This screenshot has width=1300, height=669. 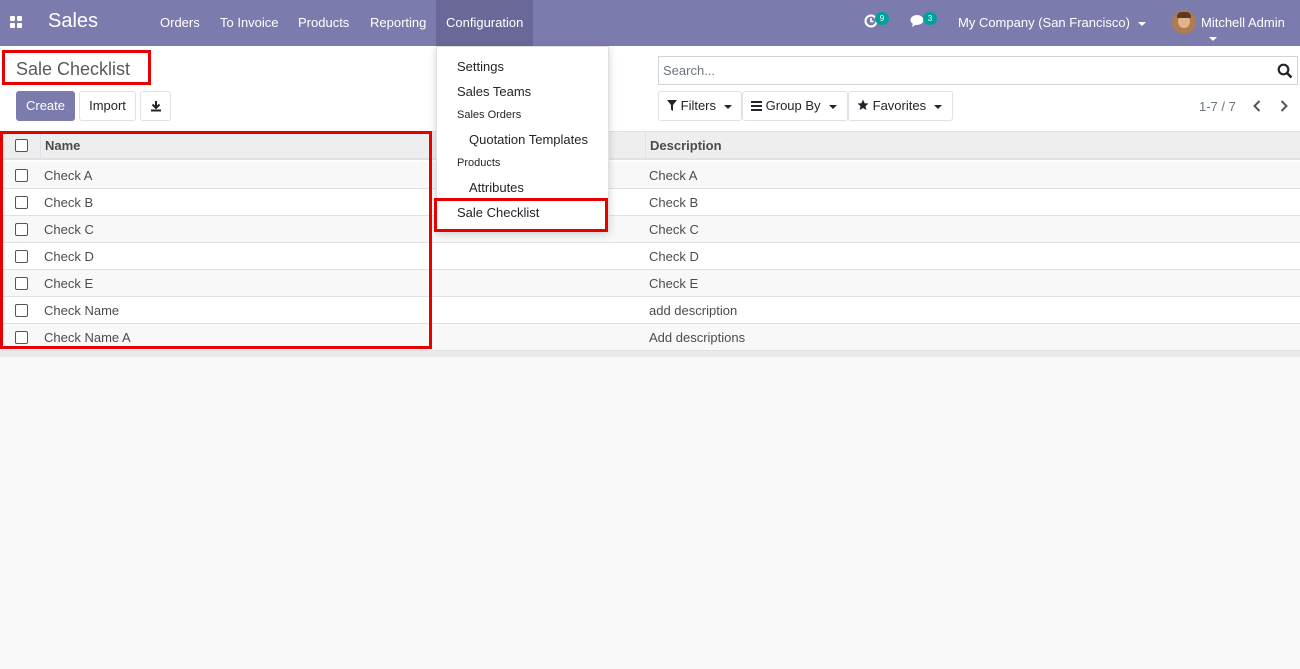 What do you see at coordinates (480, 66) in the screenshot?
I see `menu-item-settings: Settings` at bounding box center [480, 66].